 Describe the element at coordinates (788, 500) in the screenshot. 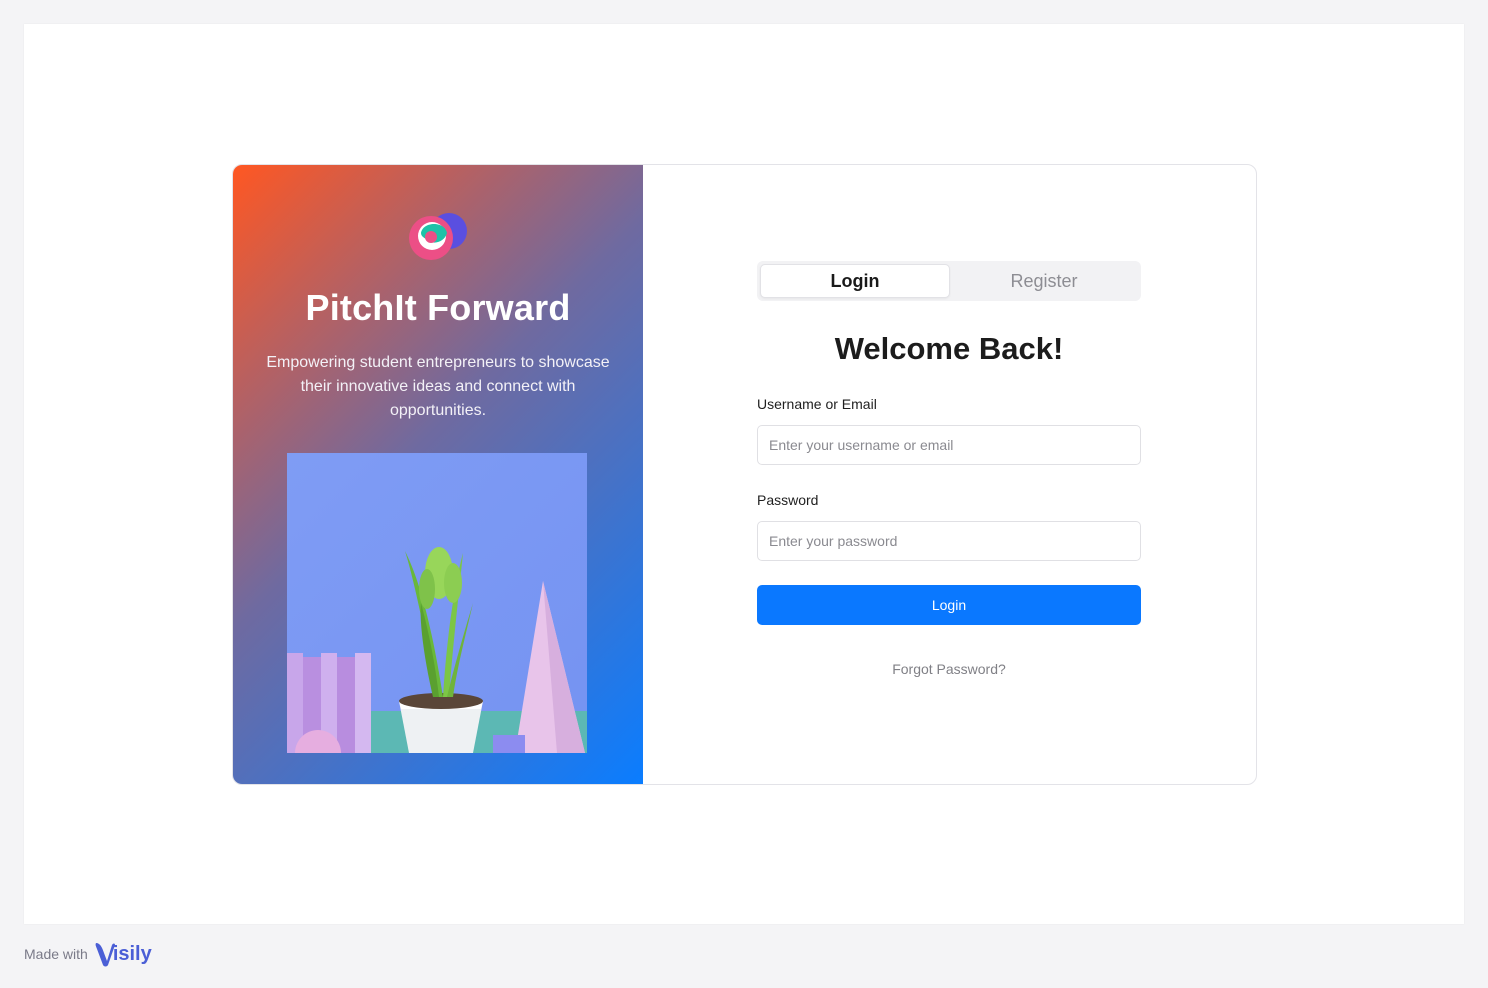

I see `password-label: Password` at that location.